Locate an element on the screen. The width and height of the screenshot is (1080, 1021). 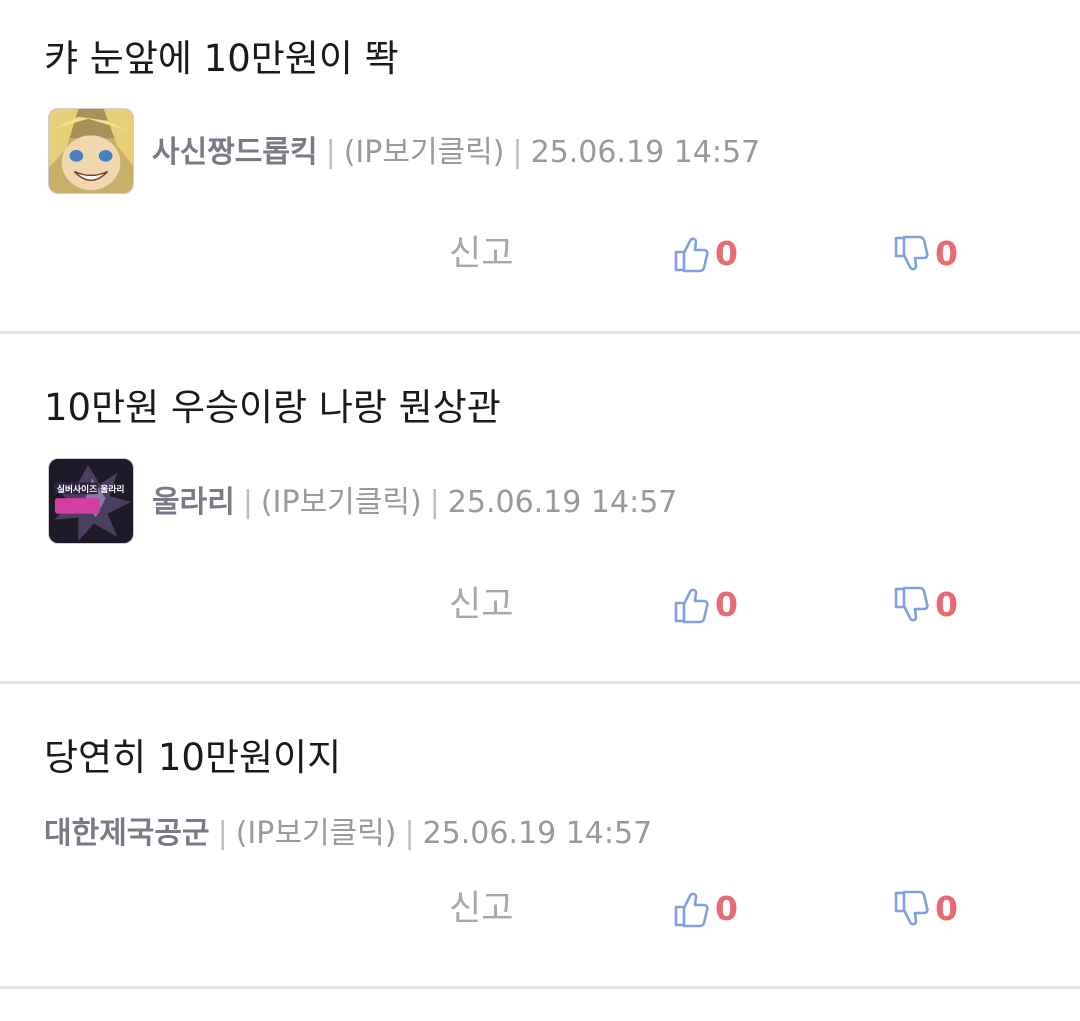
avatar: 실버사이즈 울라리 is located at coordinates (91, 501).